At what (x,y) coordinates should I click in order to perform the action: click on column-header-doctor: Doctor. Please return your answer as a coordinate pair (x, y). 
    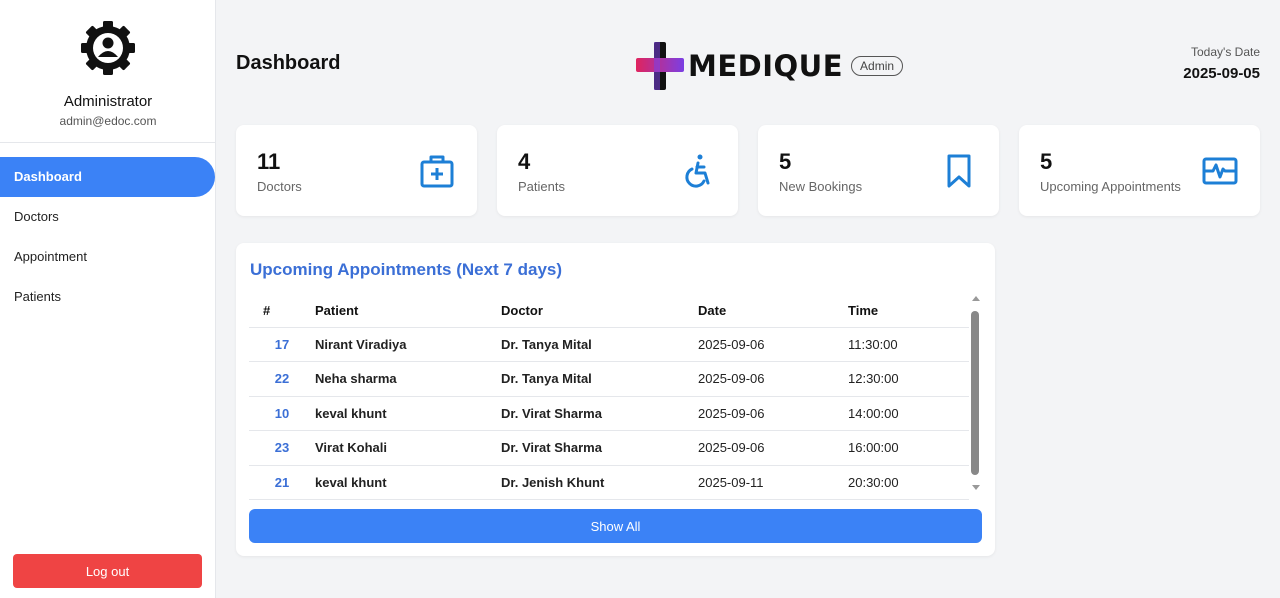
    Looking at the image, I should click on (599, 311).